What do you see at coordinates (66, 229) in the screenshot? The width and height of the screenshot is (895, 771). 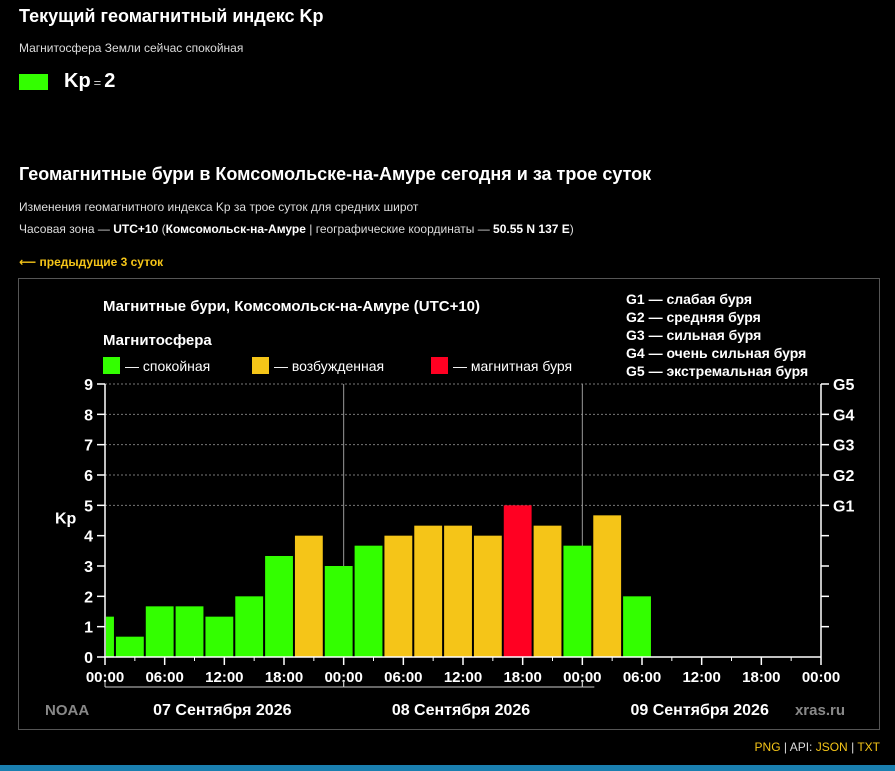 I see `tz-prefix: Часовая зона —` at bounding box center [66, 229].